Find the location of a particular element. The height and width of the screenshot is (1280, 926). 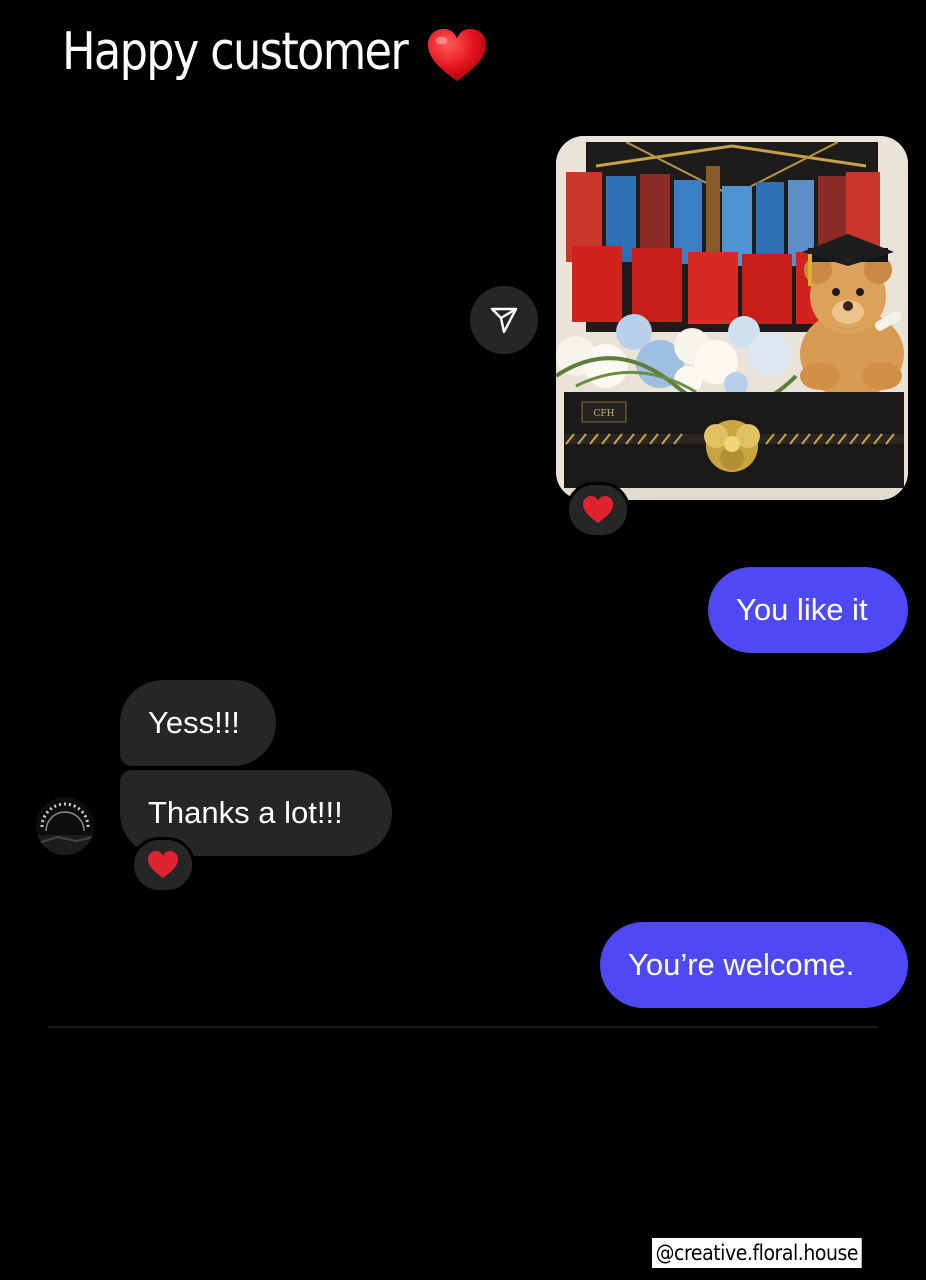

message-text: You like it is located at coordinates (802, 609).